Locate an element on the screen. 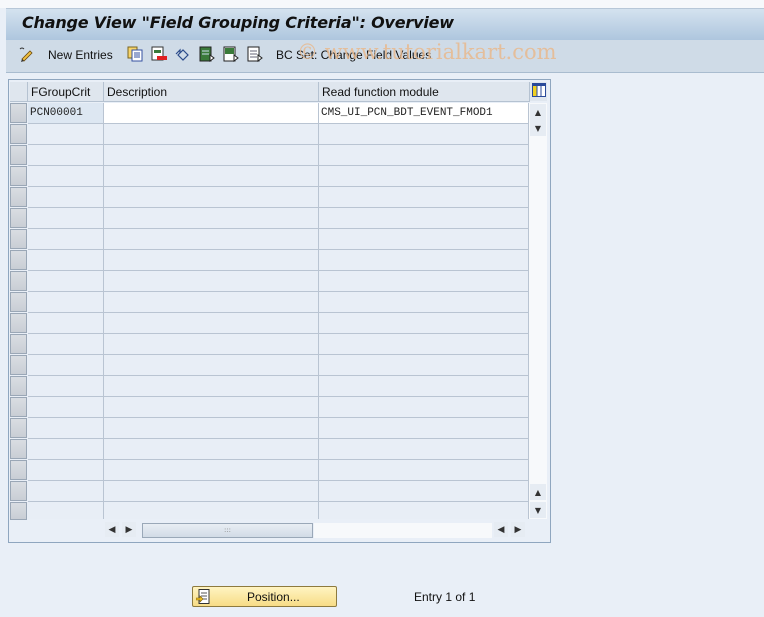  table-cell: PCN00001 is located at coordinates (66, 113).